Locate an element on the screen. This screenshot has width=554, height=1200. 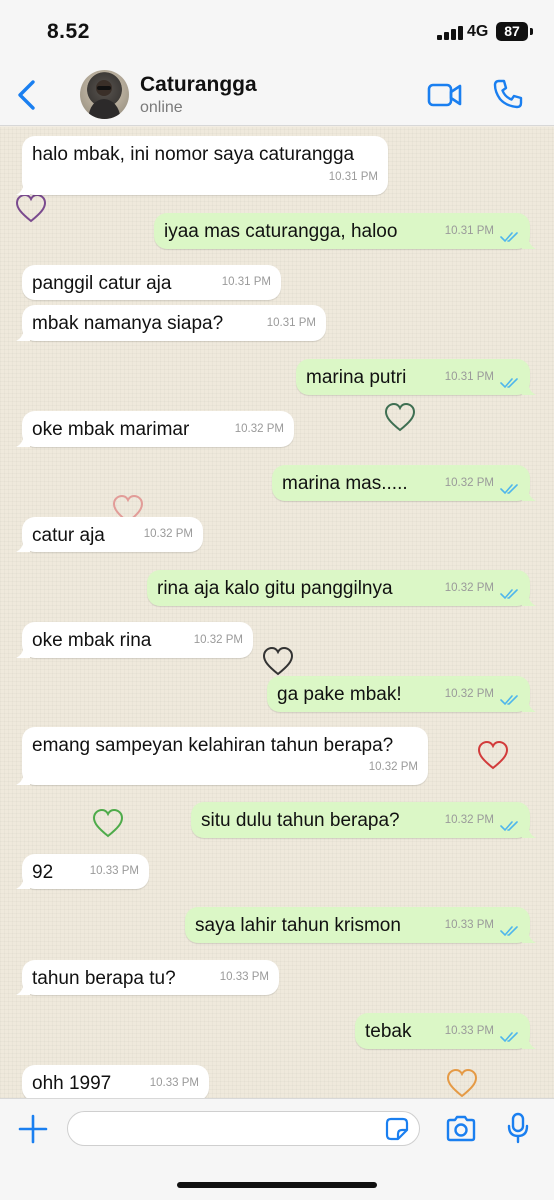
message-outgoing: situ dulu tahun berapa? 10.32 PM is located at coordinates (363, 820).